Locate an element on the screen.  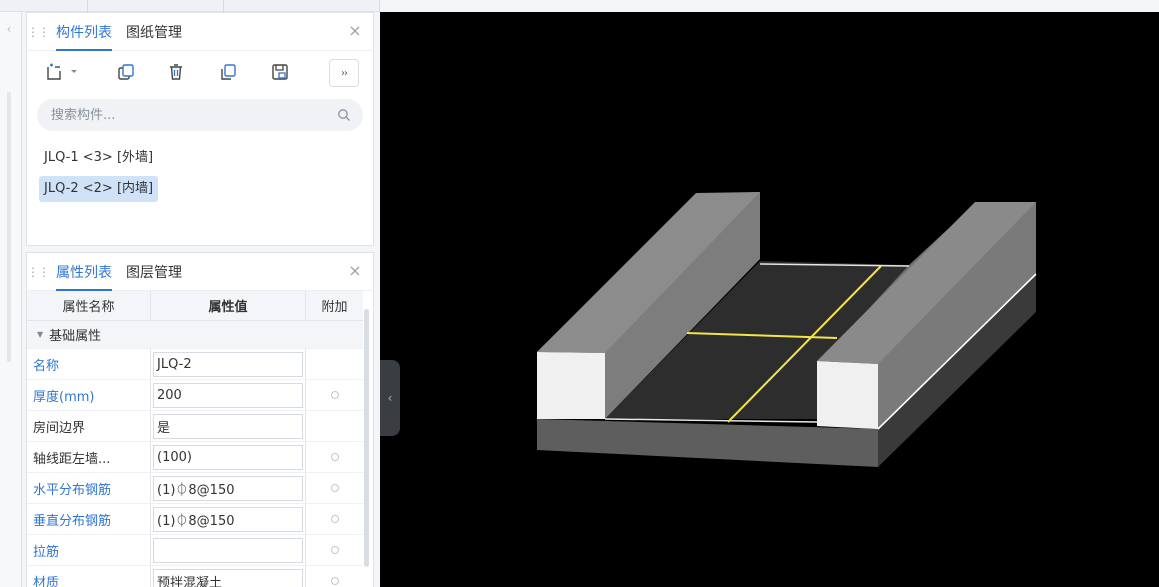
save-template-button is located at coordinates (280, 72).